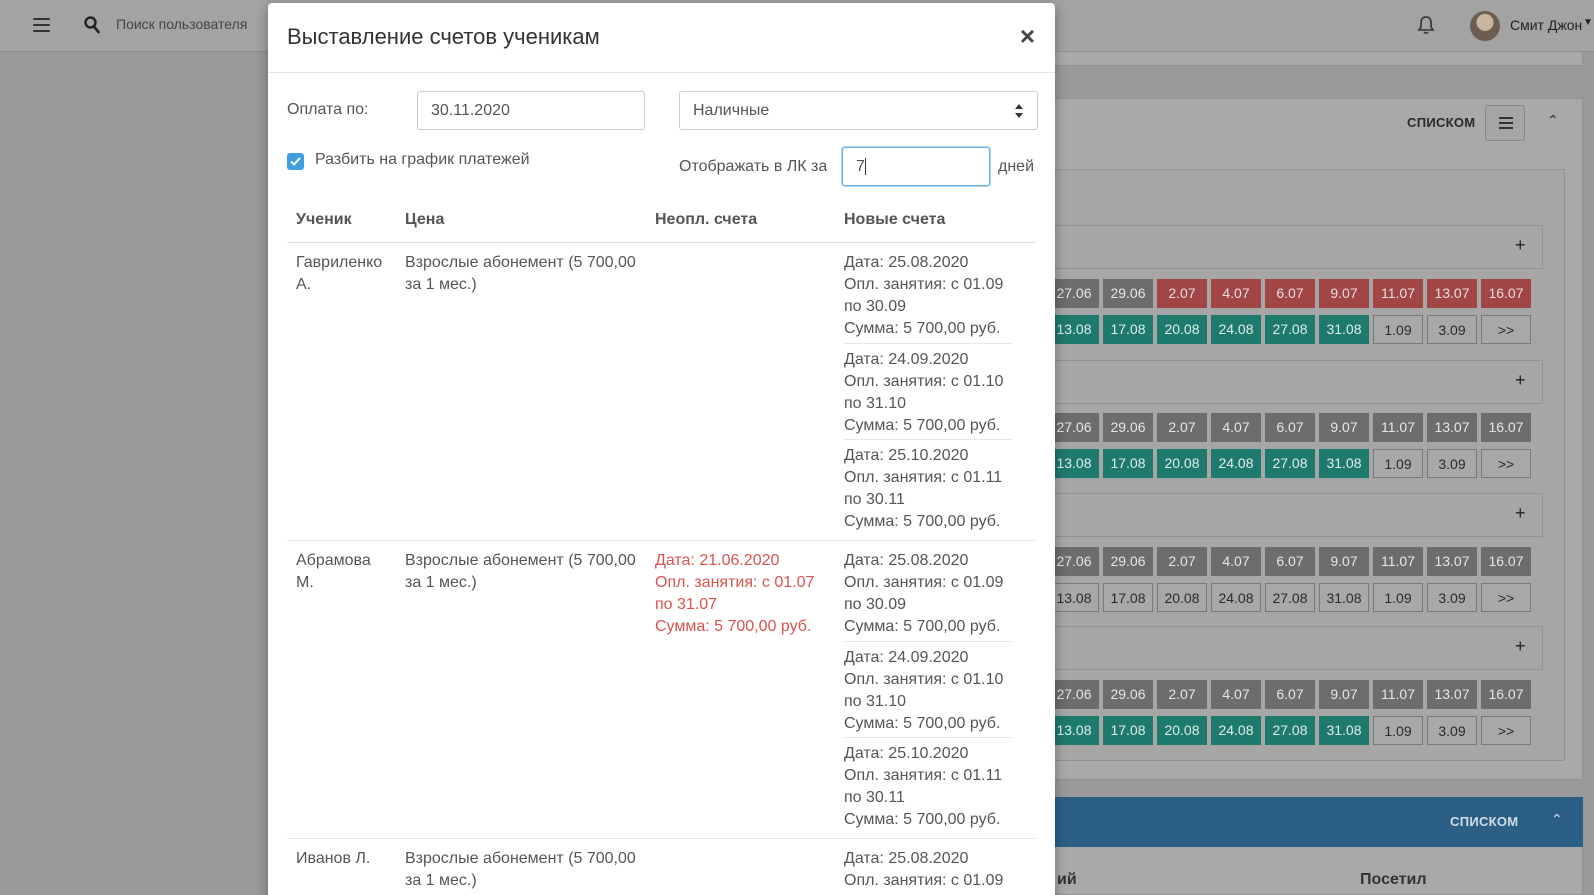 This screenshot has width=1594, height=895. I want to click on split-schedule-label: Разбить на график платежей, so click(422, 160).